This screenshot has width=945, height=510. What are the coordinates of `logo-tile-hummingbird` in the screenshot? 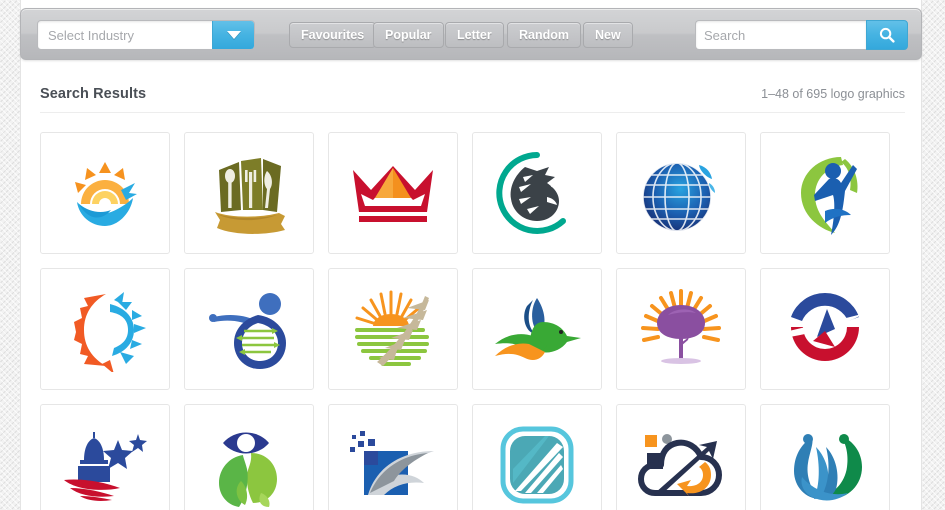 It's located at (537, 329).